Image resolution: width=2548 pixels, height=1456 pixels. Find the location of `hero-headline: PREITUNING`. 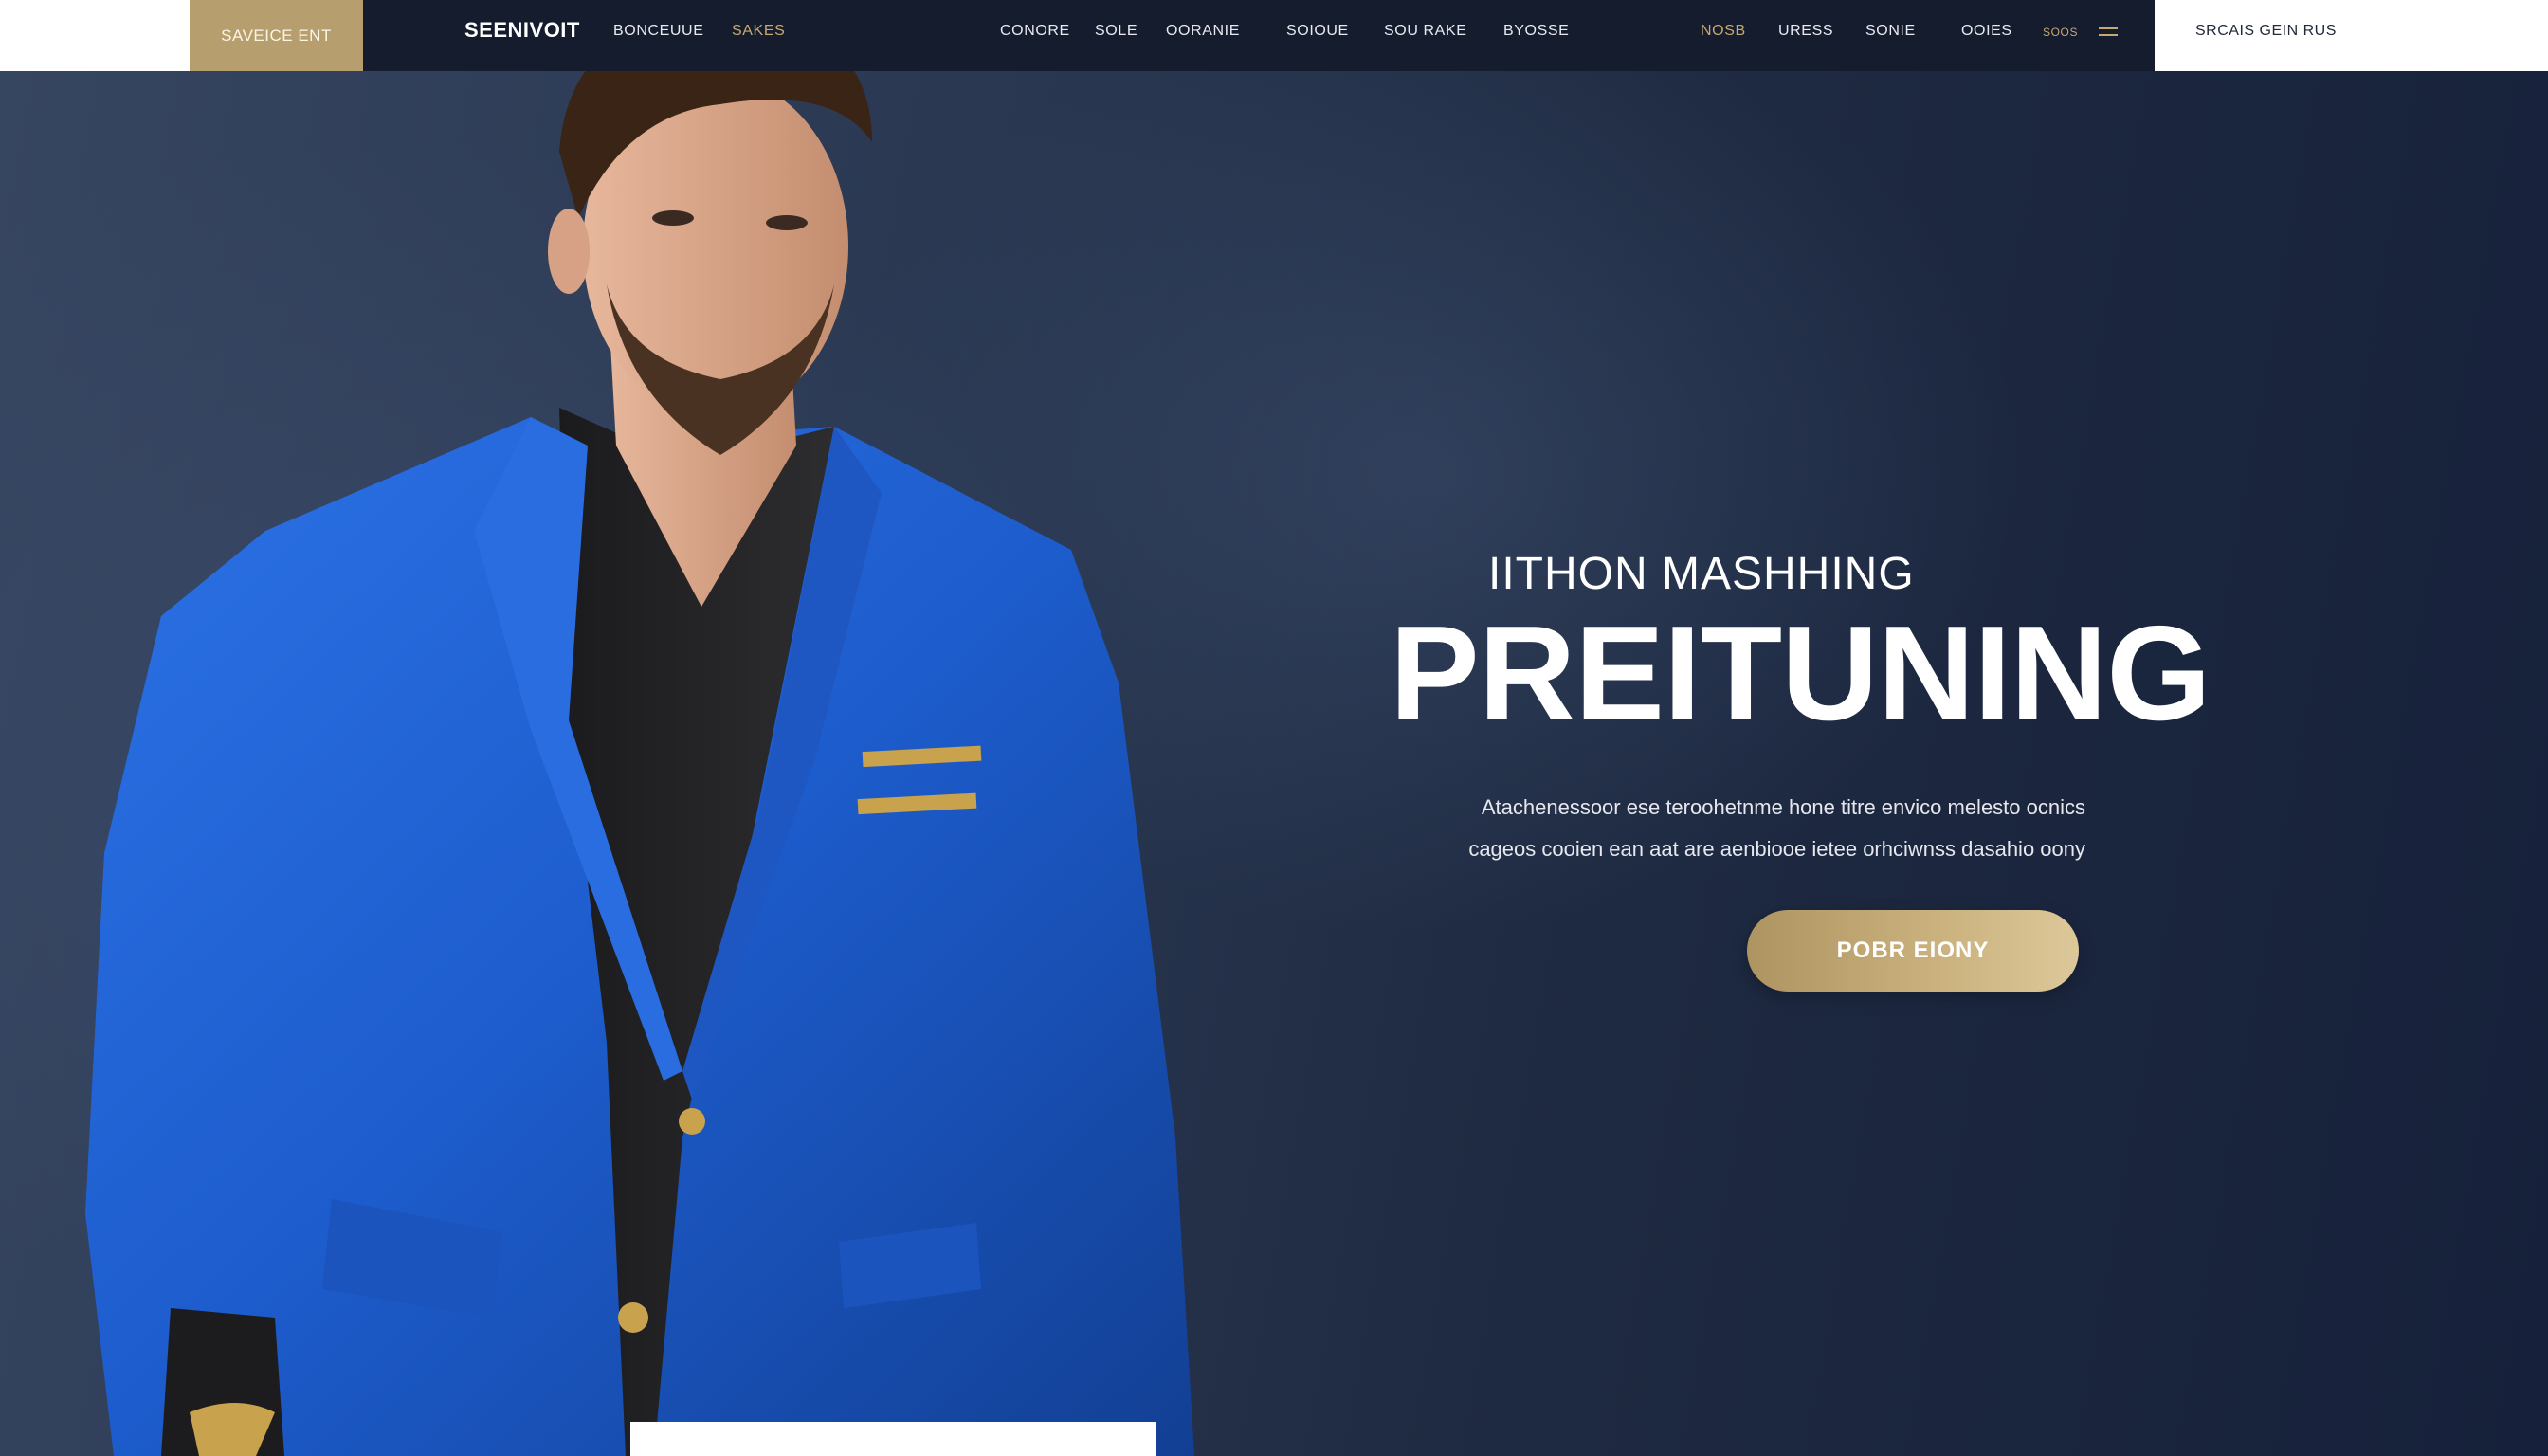

hero-headline: PREITUNING is located at coordinates (1800, 673).